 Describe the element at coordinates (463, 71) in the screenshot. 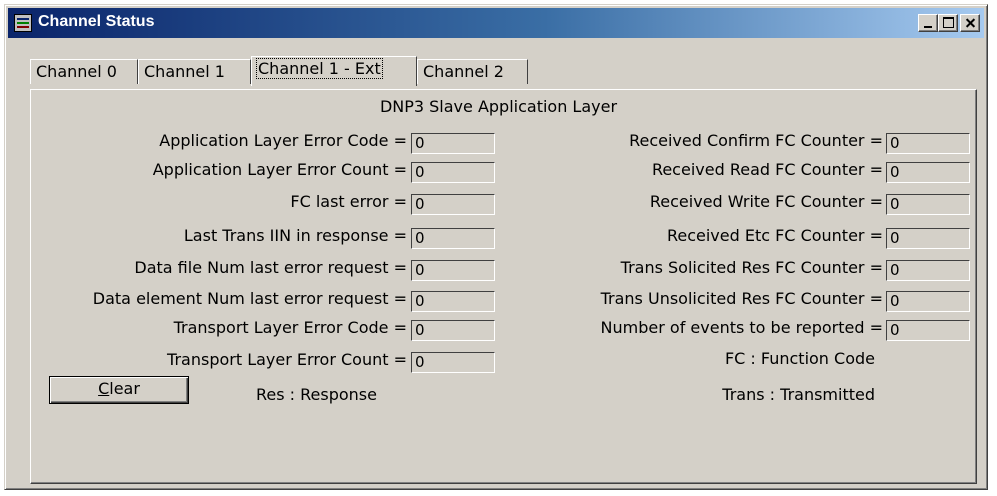

I see `tab-label: Channel 2` at that location.